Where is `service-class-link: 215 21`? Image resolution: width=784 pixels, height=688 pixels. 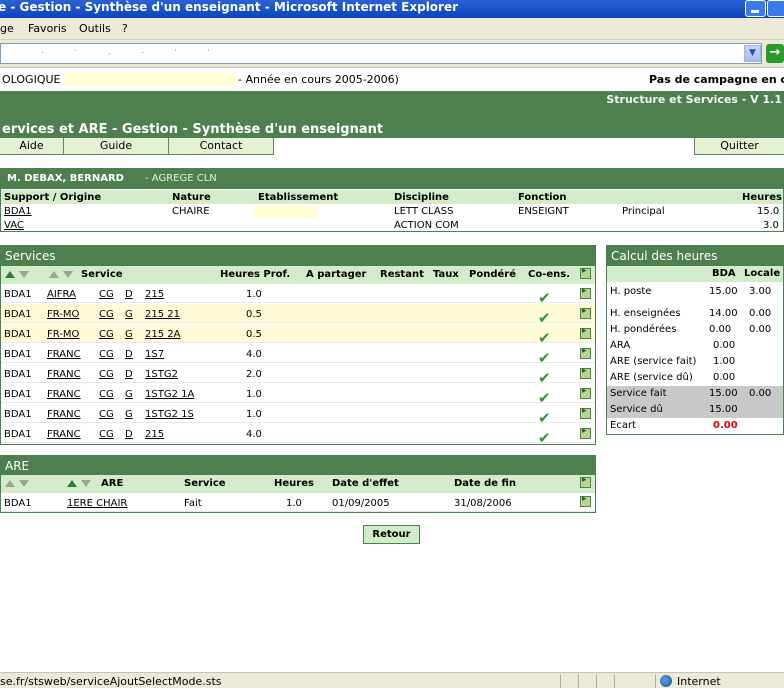
service-class-link: 215 21 is located at coordinates (162, 314).